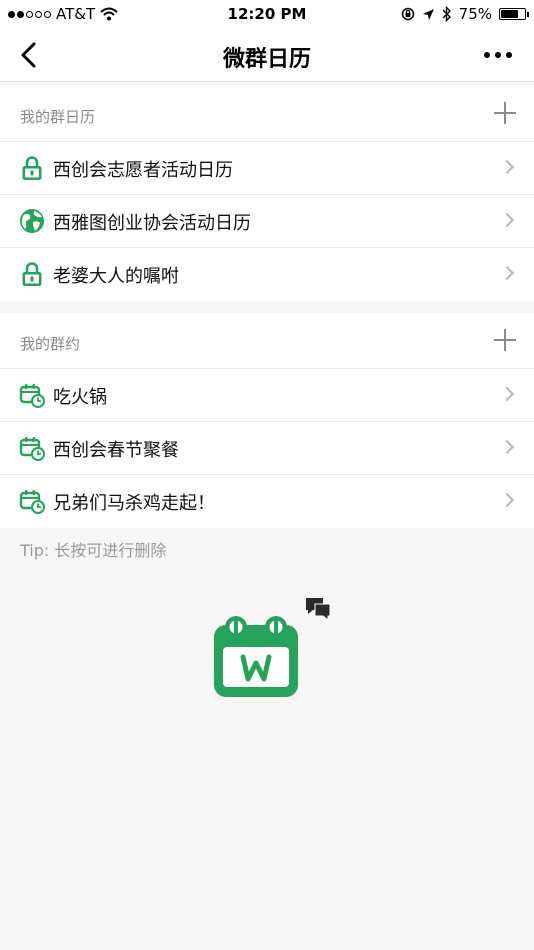  What do you see at coordinates (152, 223) in the screenshot?
I see `list-item-label: 西雅图创业协会活动日历` at bounding box center [152, 223].